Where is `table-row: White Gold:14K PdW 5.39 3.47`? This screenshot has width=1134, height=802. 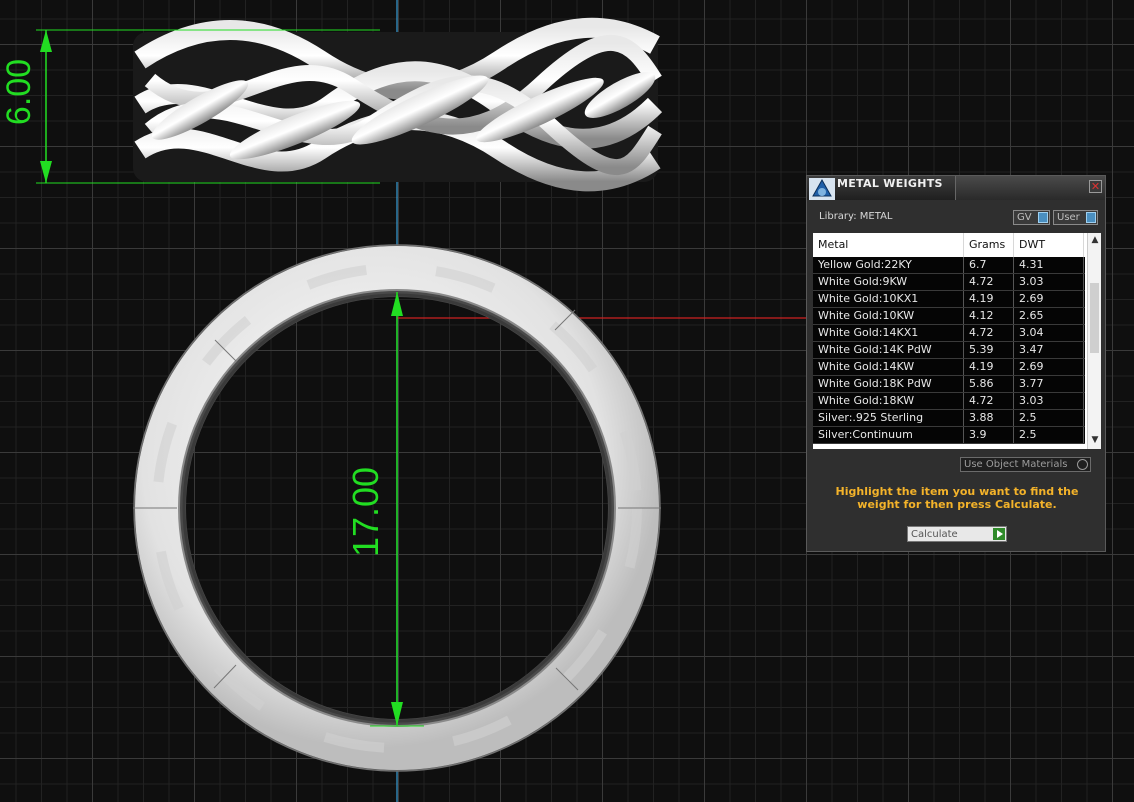 table-row: White Gold:14K PdW 5.39 3.47 is located at coordinates (949, 350).